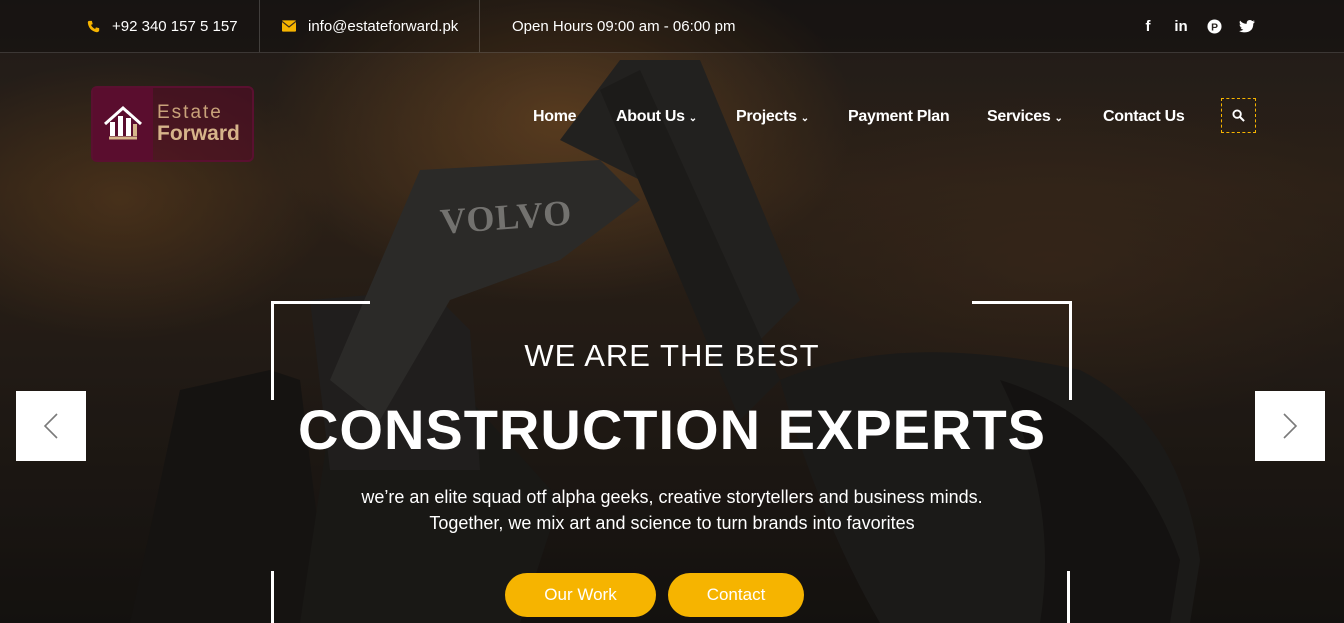 The image size is (1344, 623). What do you see at coordinates (672, 429) in the screenshot?
I see `hero-title: CONSTRUCTION EXPERTS` at bounding box center [672, 429].